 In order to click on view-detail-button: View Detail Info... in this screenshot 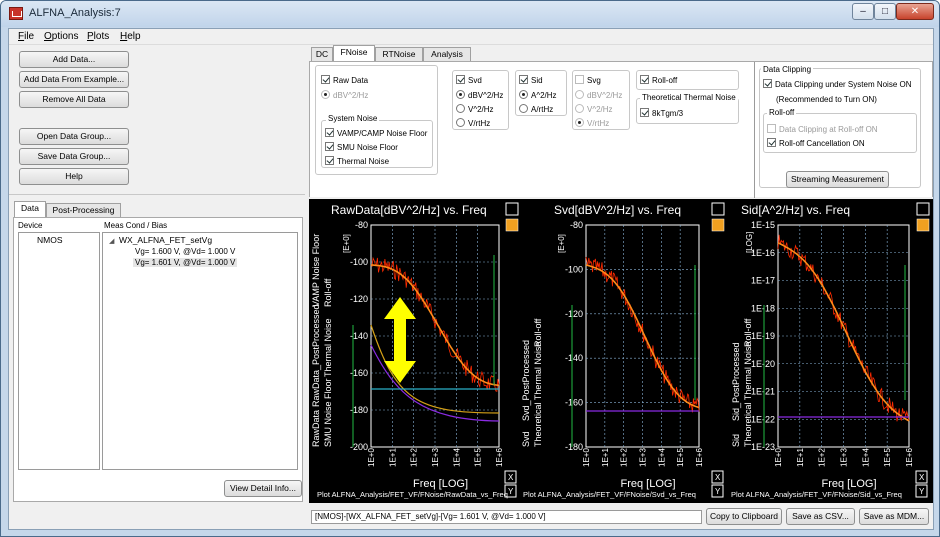, I will do `click(263, 488)`.